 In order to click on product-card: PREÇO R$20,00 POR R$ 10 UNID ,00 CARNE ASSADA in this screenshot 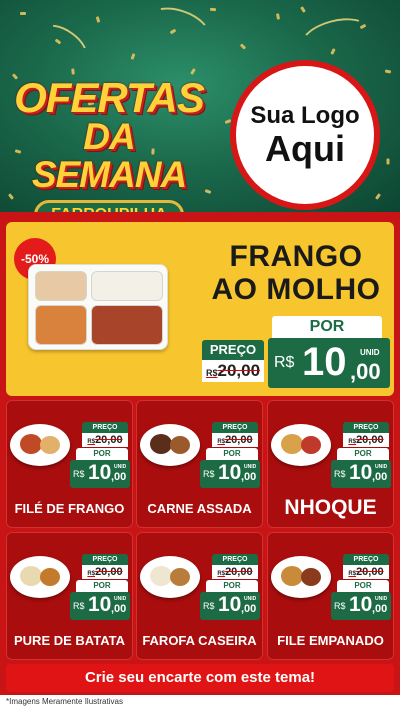, I will do `click(199, 464)`.